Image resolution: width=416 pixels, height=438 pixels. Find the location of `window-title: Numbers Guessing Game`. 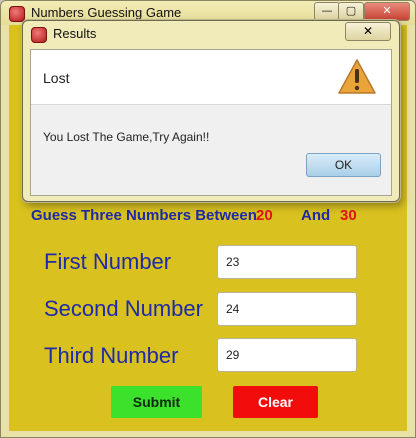

window-title: Numbers Guessing Game is located at coordinates (106, 12).